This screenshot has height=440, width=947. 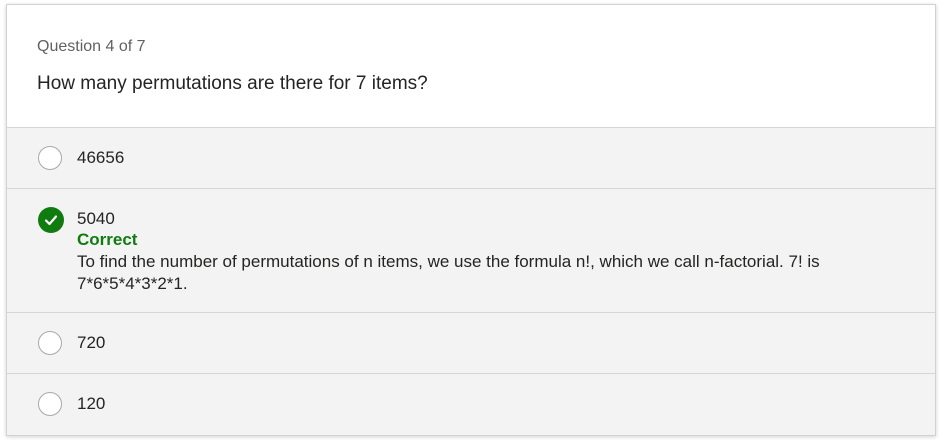 I want to click on answer-label: 46656, so click(x=101, y=157).